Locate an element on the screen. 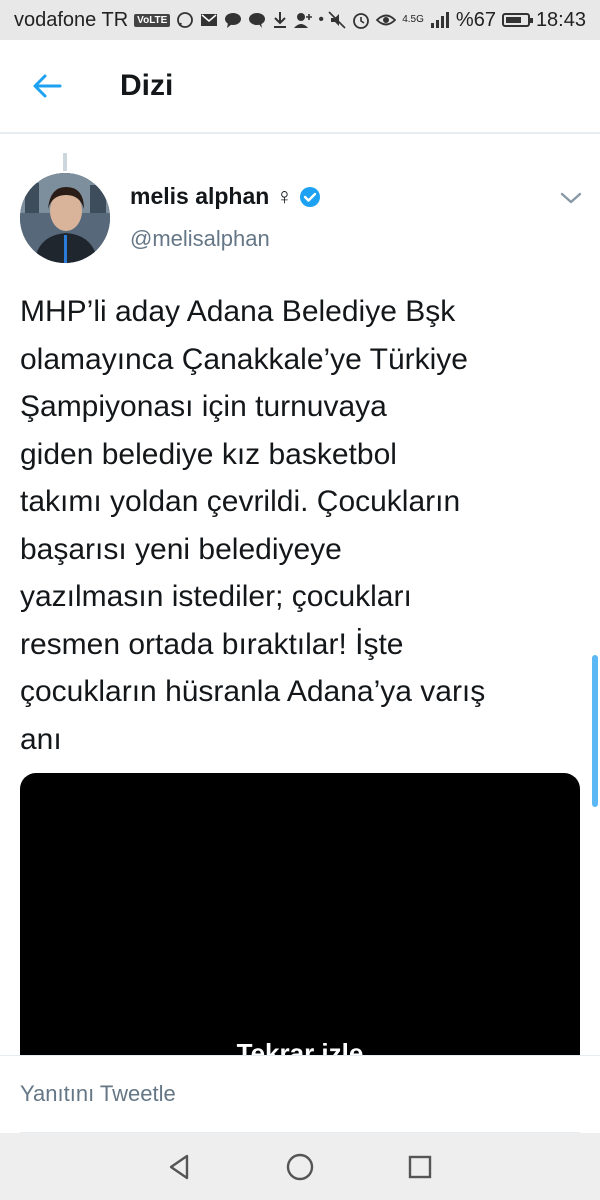 This screenshot has height=1200, width=600. whatsapp-icon is located at coordinates (185, 20).